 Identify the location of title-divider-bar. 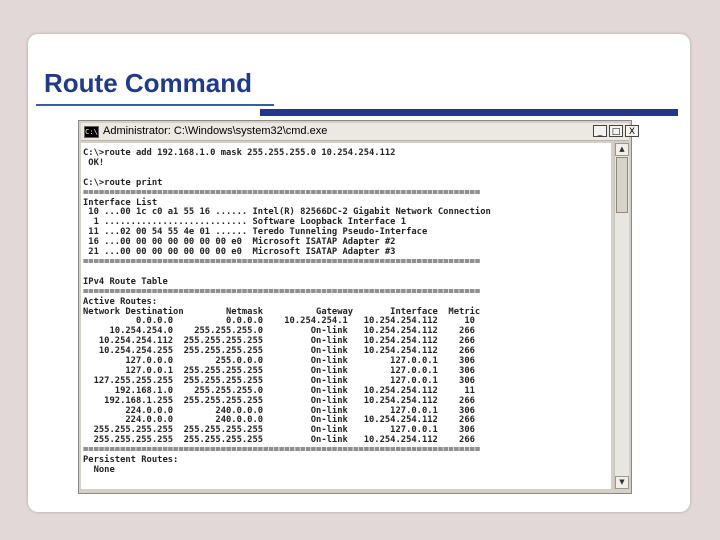
(469, 112).